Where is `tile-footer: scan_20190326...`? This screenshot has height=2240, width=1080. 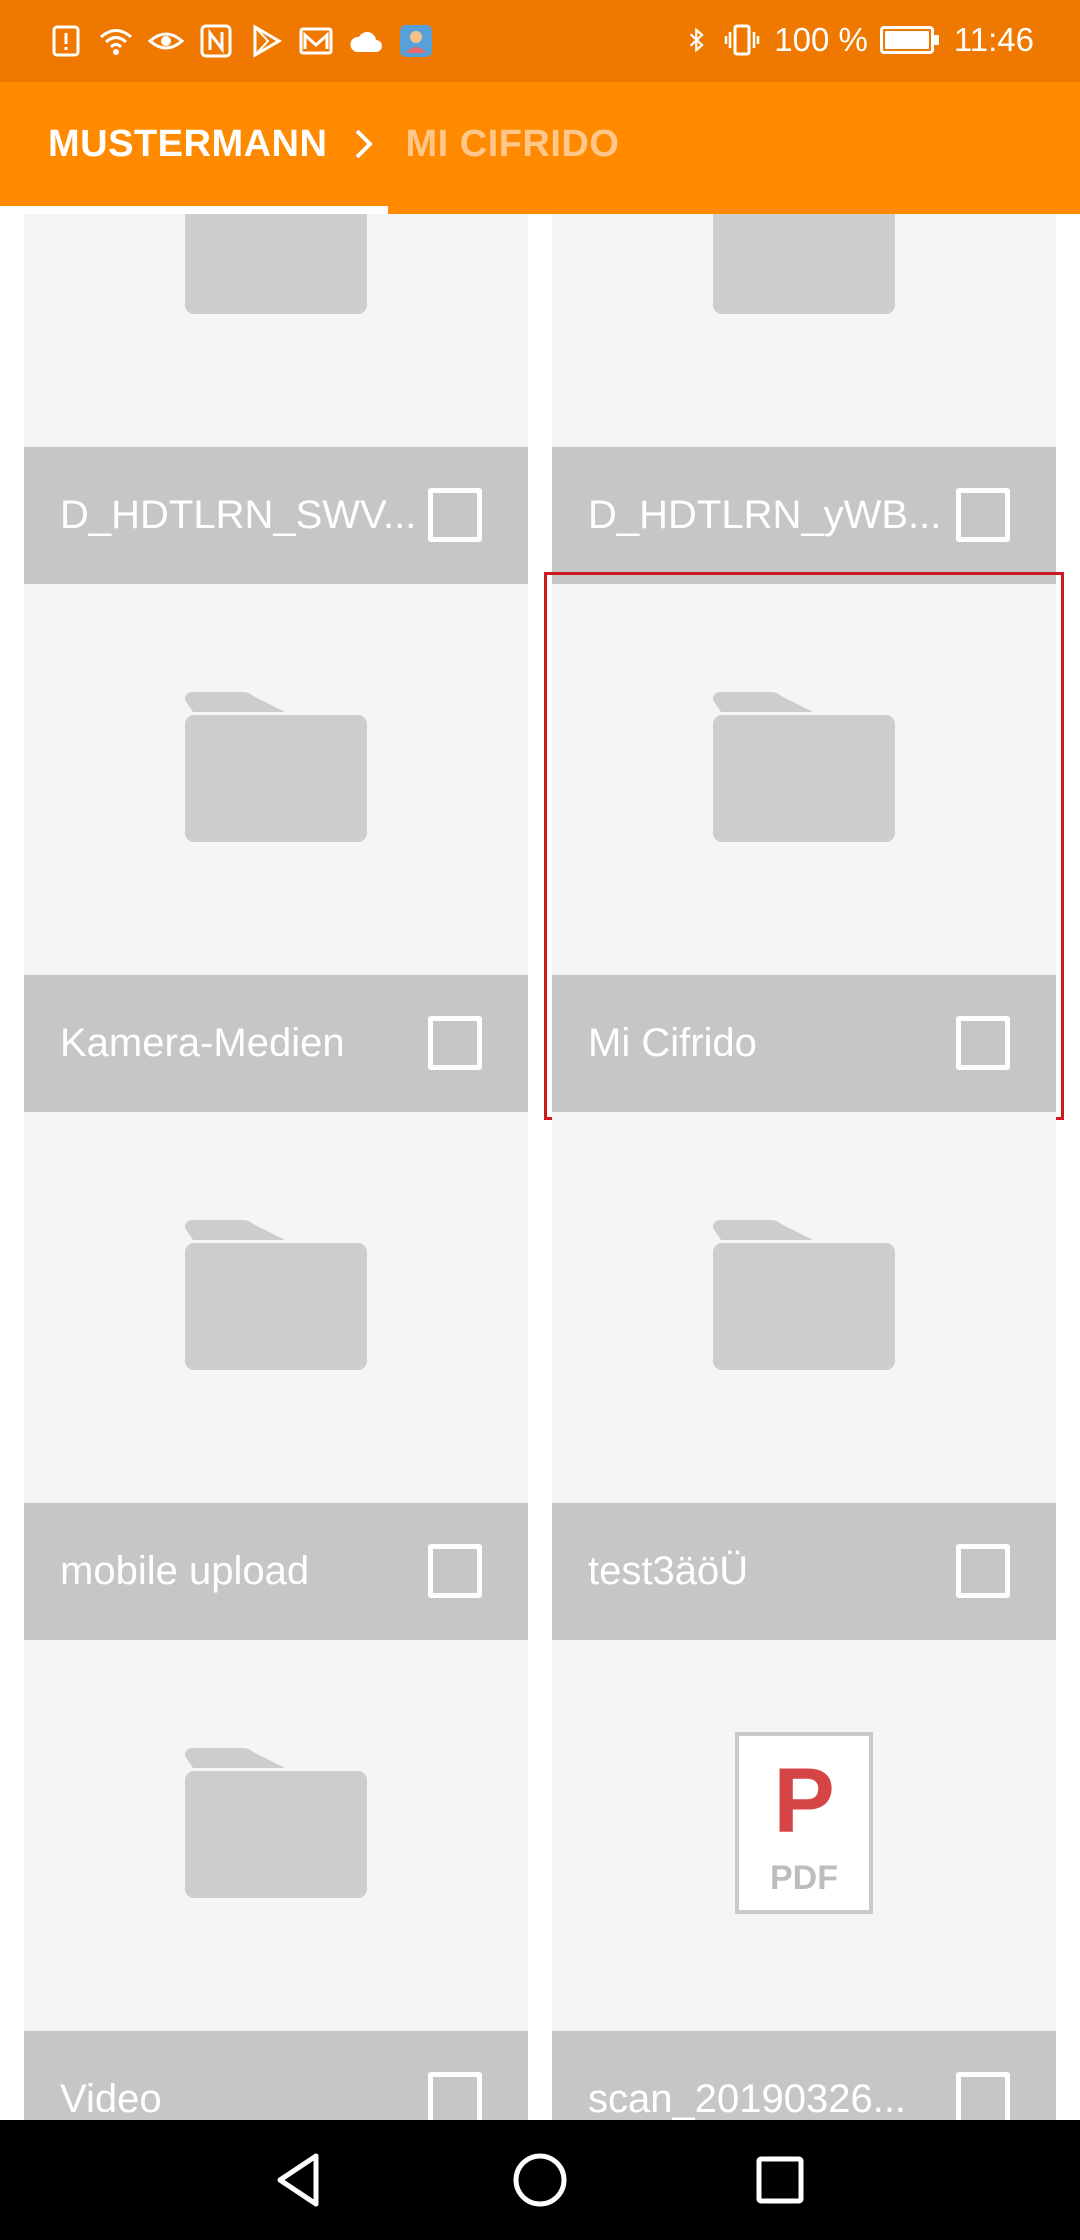 tile-footer: scan_20190326... is located at coordinates (804, 2075).